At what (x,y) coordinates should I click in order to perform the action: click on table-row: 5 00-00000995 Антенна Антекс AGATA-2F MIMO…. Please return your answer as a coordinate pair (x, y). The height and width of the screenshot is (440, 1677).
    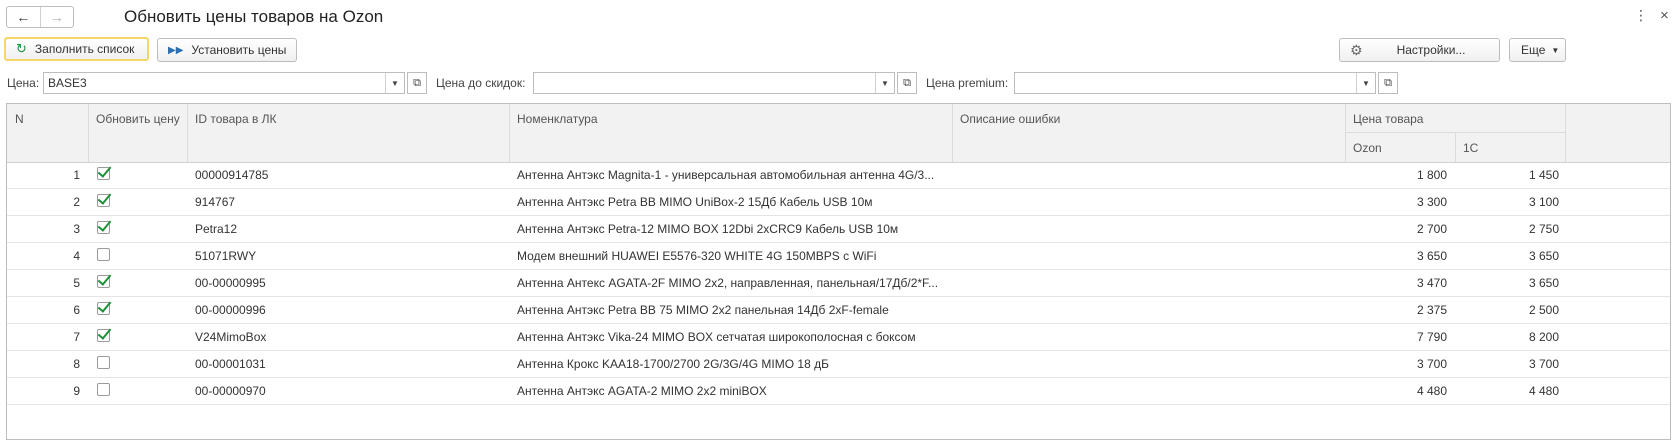
    Looking at the image, I should click on (838, 283).